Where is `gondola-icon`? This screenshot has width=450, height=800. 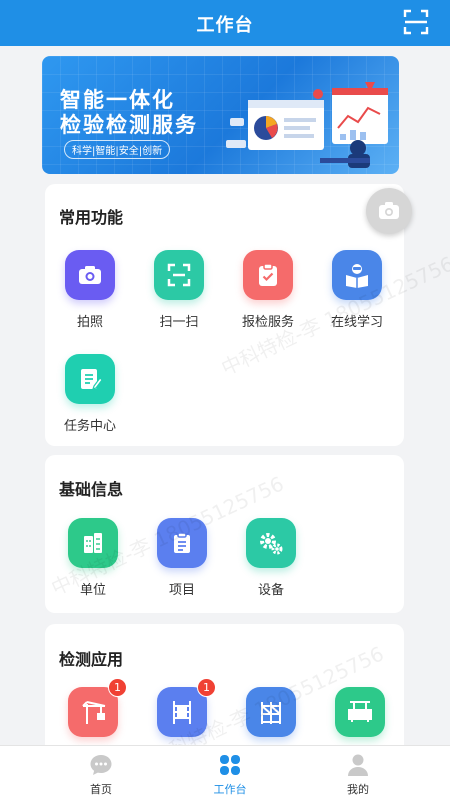 gondola-icon is located at coordinates (360, 712).